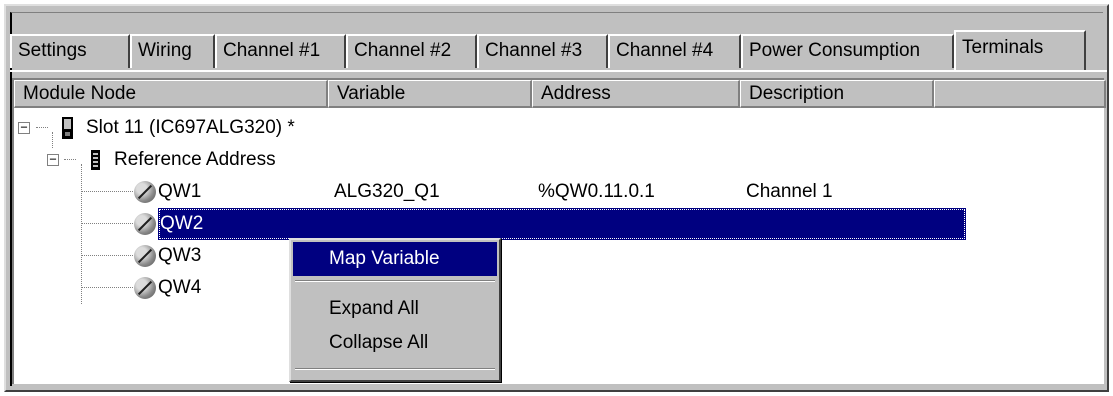 This screenshot has width=1113, height=396. What do you see at coordinates (789, 191) in the screenshot?
I see `description-cell: Channel 1` at bounding box center [789, 191].